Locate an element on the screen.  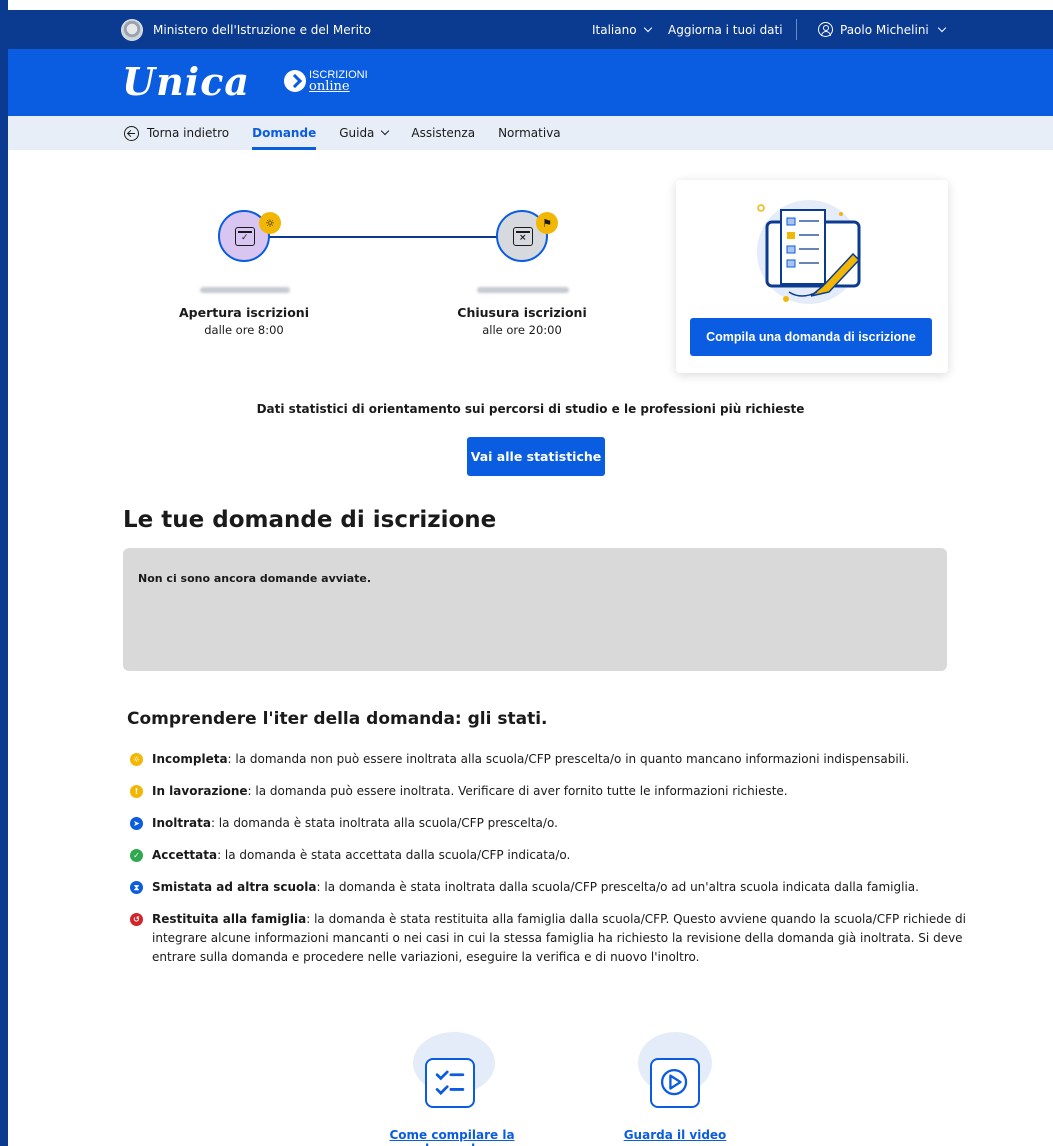
tab-guida-label: Guida is located at coordinates (357, 133).